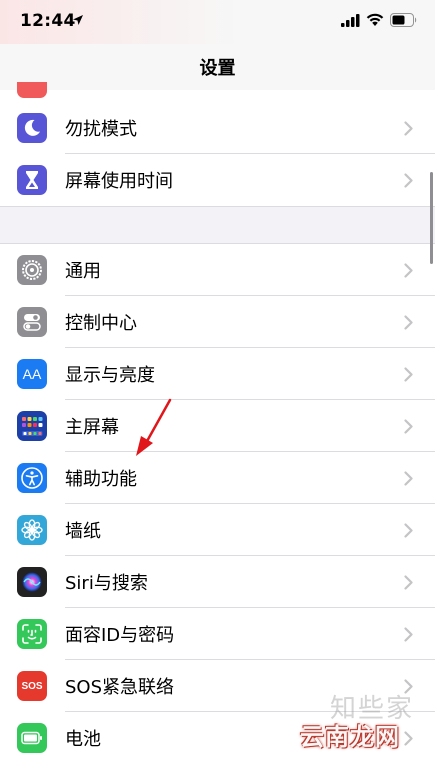 The width and height of the screenshot is (435, 764). What do you see at coordinates (120, 687) in the screenshot?
I see `settings-row-label: SOS紧急联络` at bounding box center [120, 687].